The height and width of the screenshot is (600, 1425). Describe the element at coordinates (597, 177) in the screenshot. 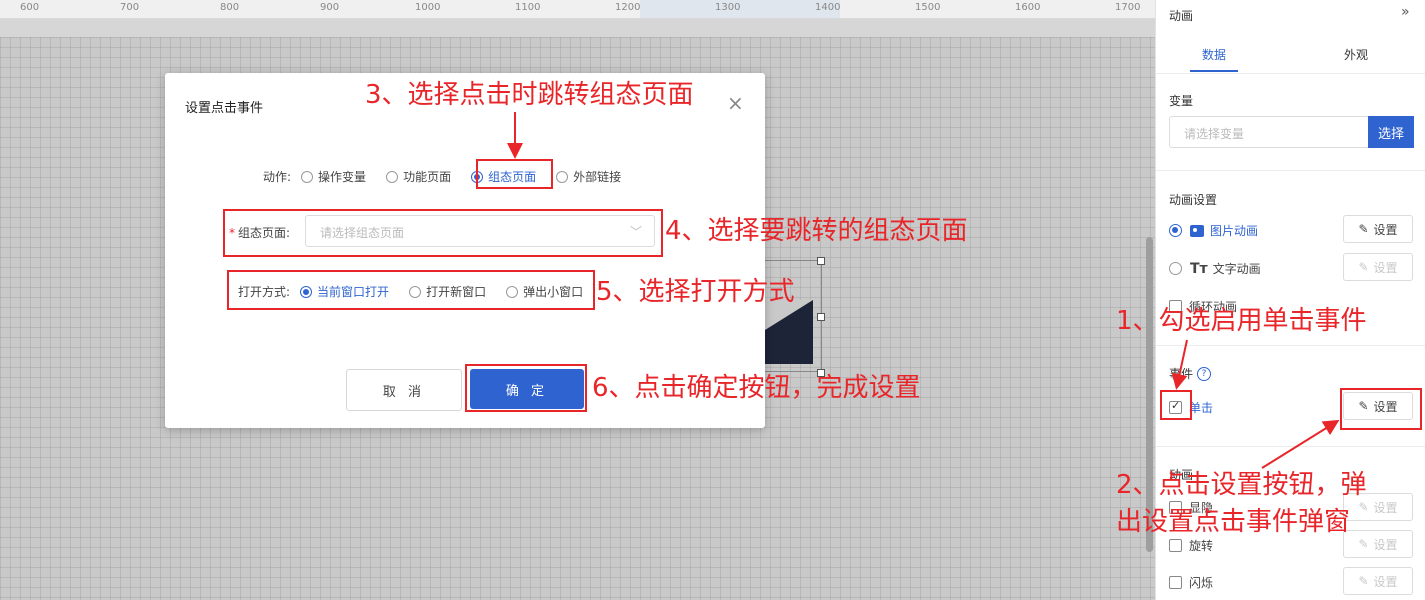

I see `radio-label: 外部链接` at that location.